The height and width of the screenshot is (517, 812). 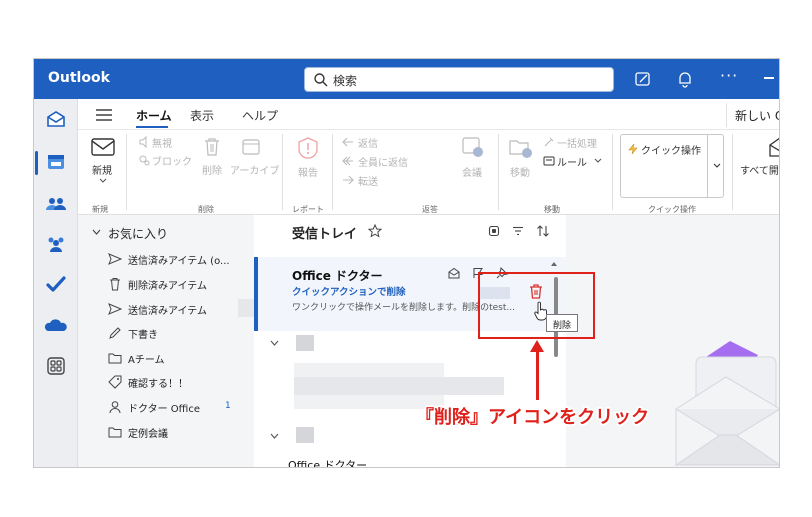 I want to click on pencil-icon, so click(x=115, y=333).